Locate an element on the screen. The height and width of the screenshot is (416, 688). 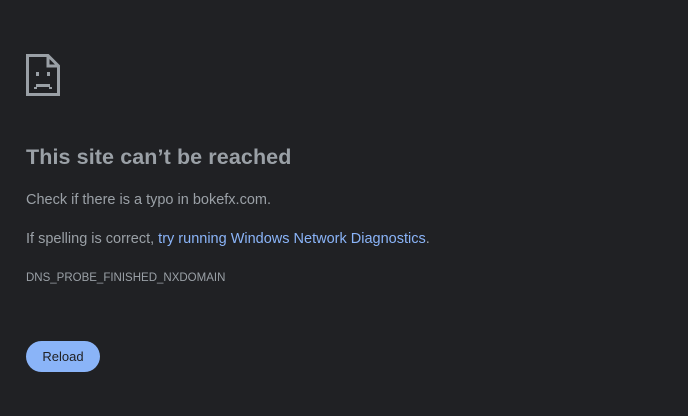
sad-page-icon is located at coordinates (43, 75).